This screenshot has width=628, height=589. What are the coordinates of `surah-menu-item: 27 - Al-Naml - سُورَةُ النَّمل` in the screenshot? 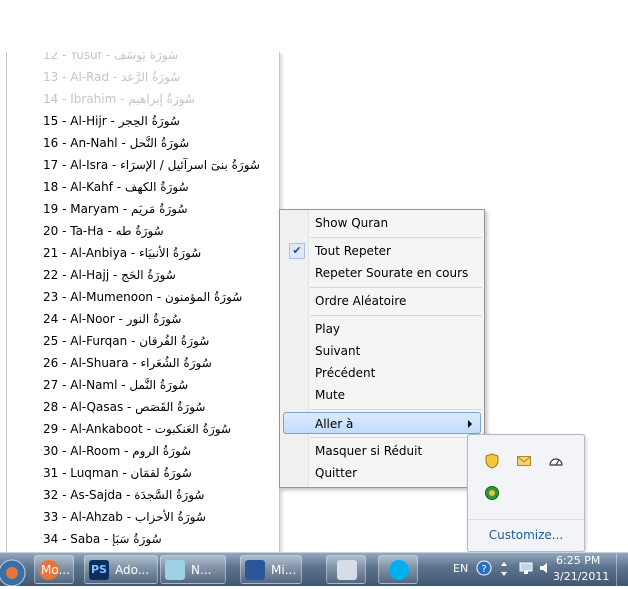 It's located at (115, 385).